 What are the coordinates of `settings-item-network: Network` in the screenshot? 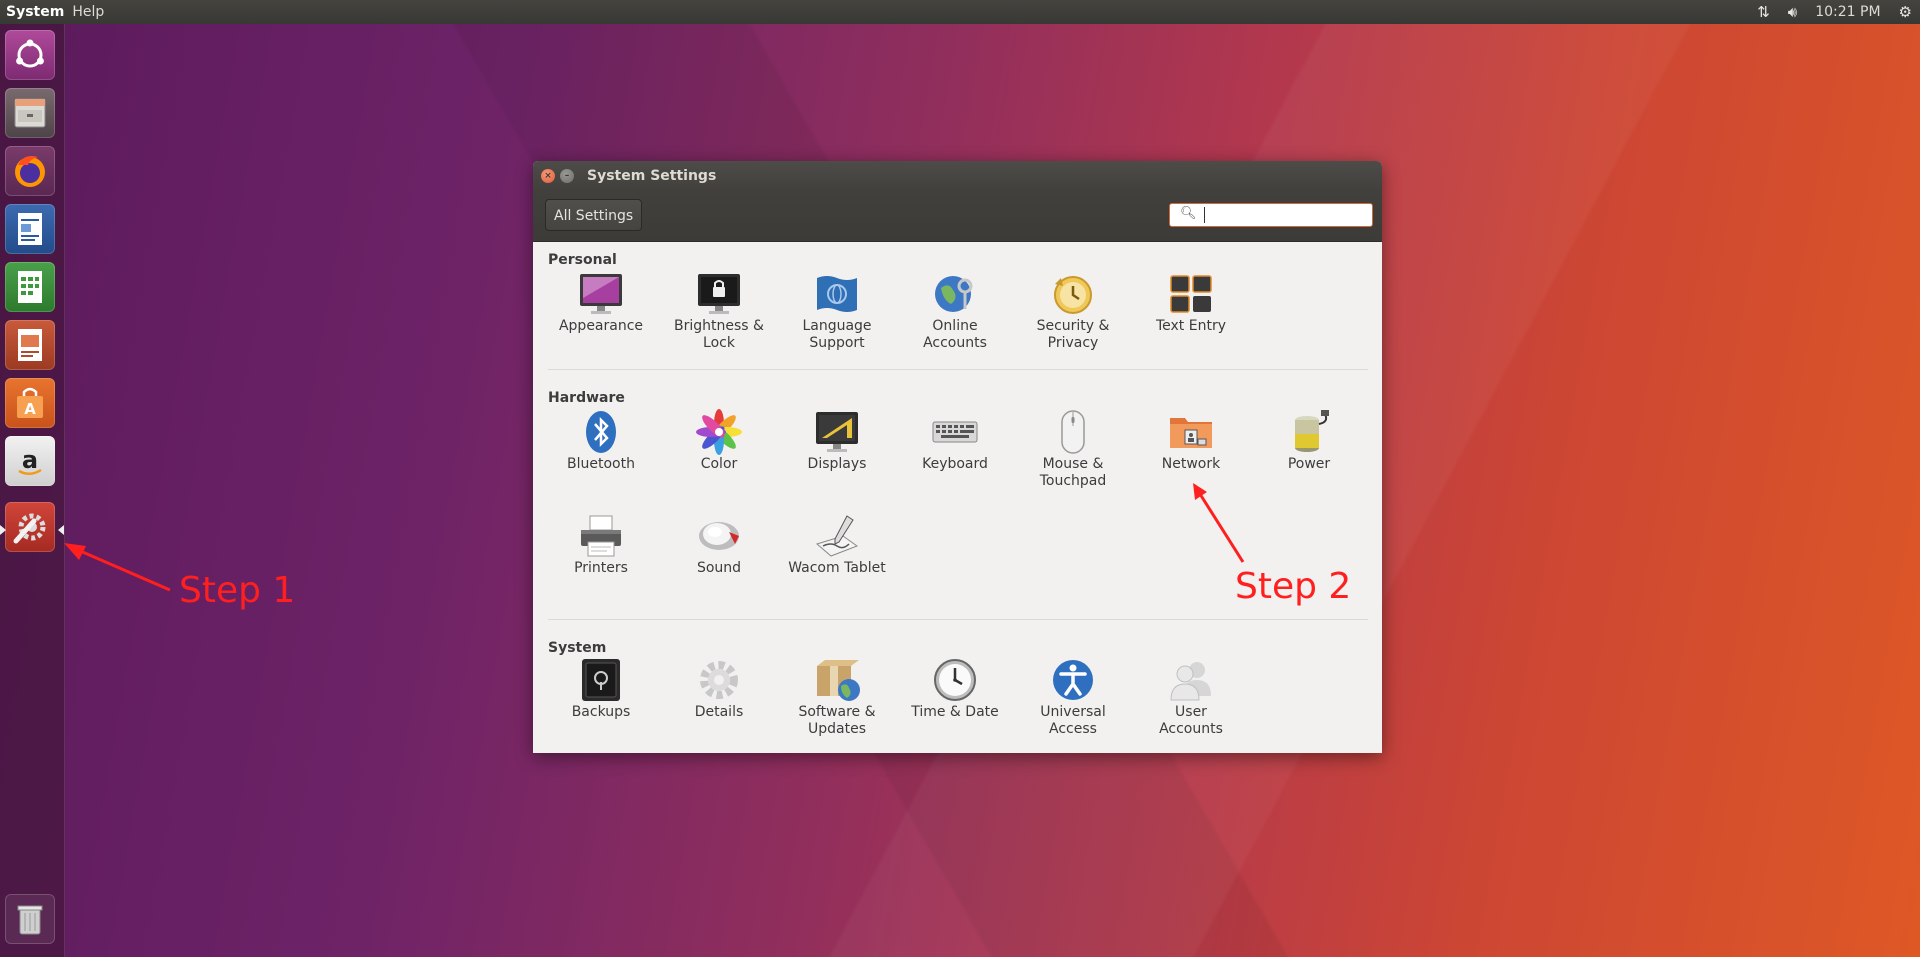 It's located at (1191, 440).